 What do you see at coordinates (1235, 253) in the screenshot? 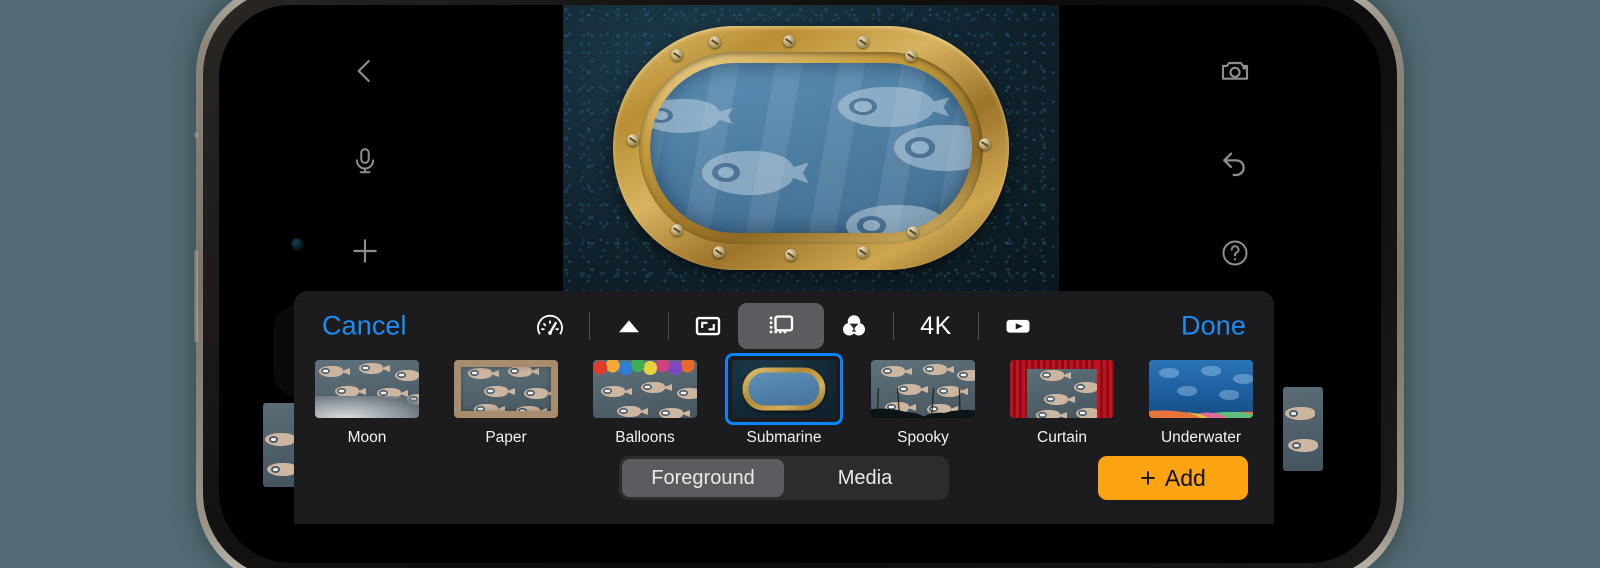
I see `help-icon` at bounding box center [1235, 253].